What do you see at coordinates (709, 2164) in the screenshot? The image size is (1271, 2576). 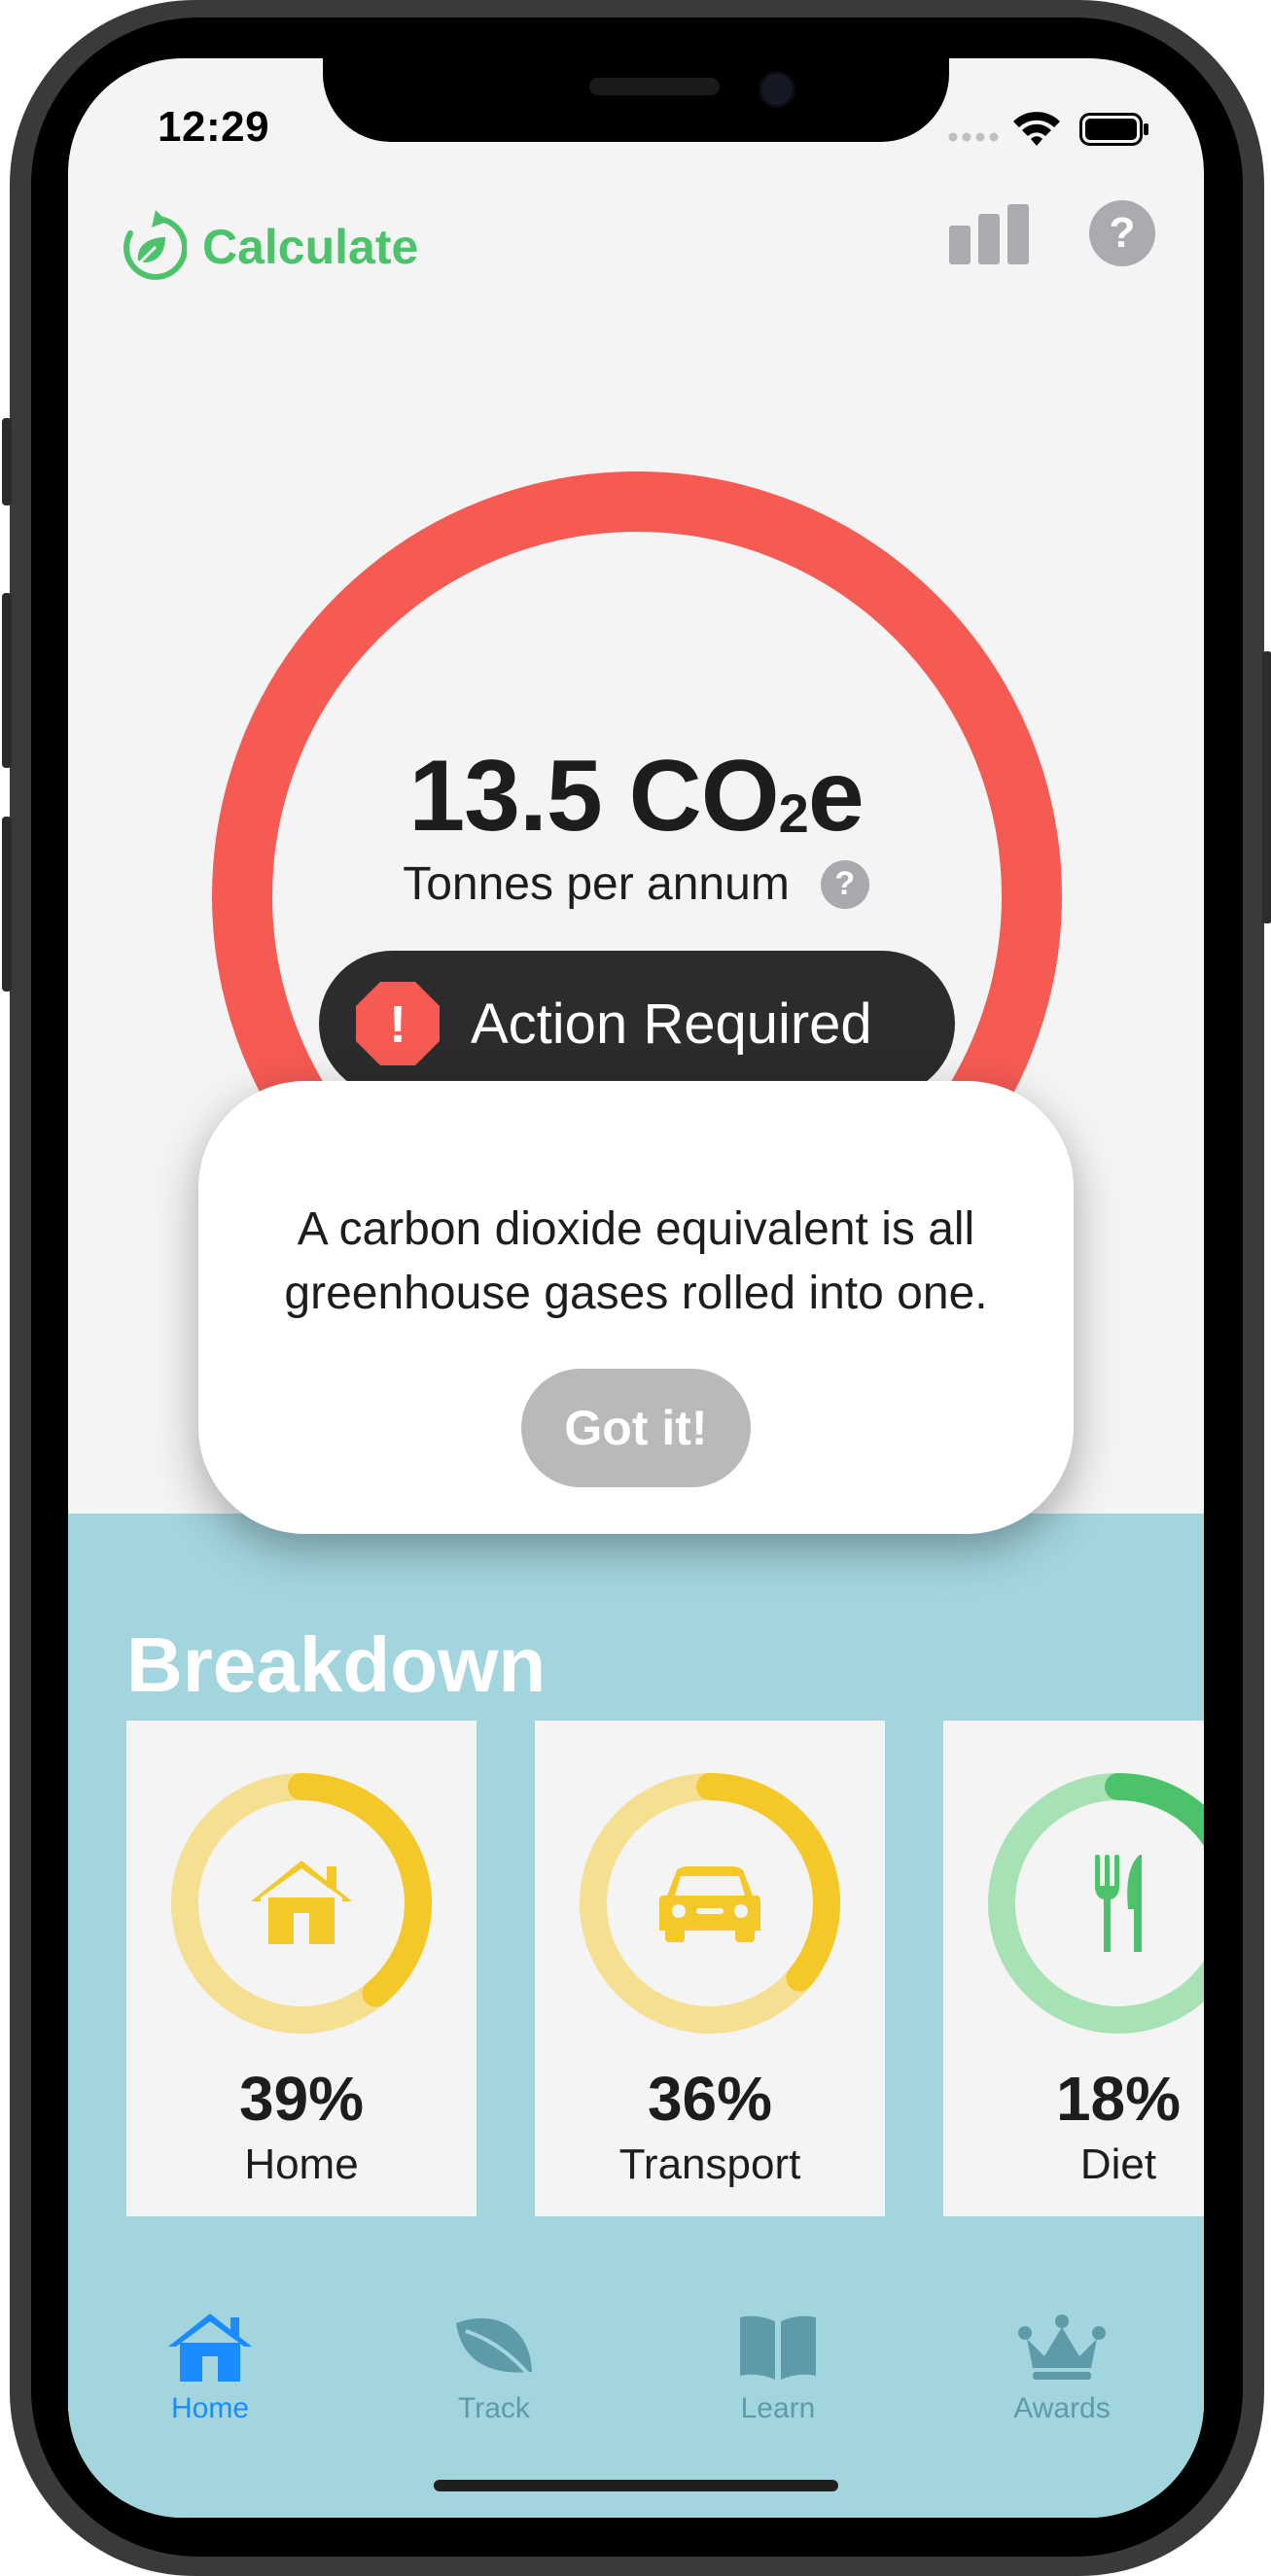 I see `transport-label: Transport` at bounding box center [709, 2164].